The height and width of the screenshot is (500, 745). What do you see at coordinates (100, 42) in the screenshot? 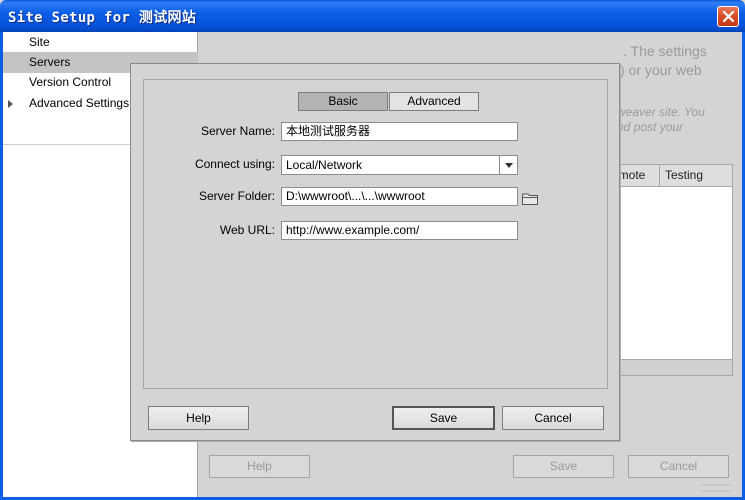
I see `category-item-site: Site` at bounding box center [100, 42].